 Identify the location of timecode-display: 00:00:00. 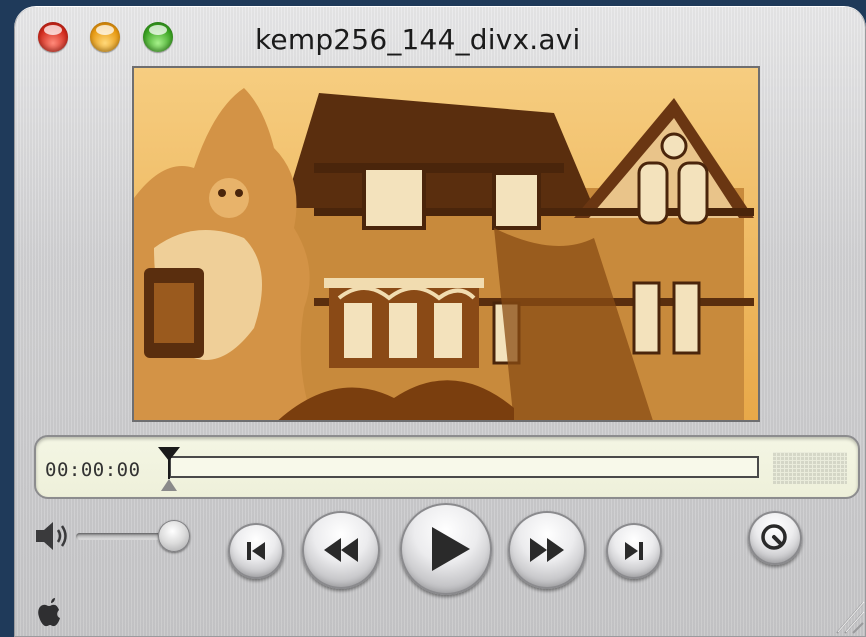
(93, 470).